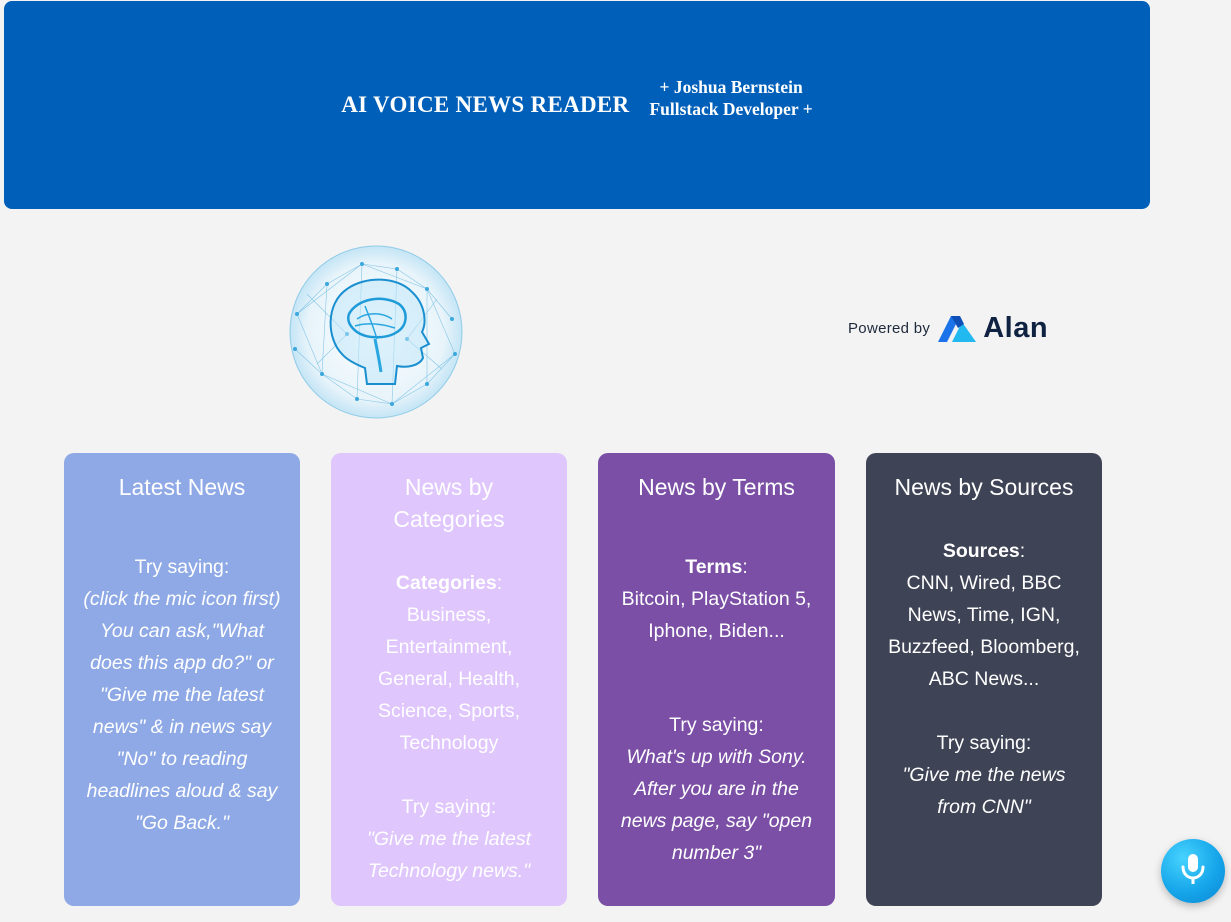 This screenshot has height=922, width=1231. What do you see at coordinates (485, 104) in the screenshot?
I see `app-title: AI VOICE NEWS READER` at bounding box center [485, 104].